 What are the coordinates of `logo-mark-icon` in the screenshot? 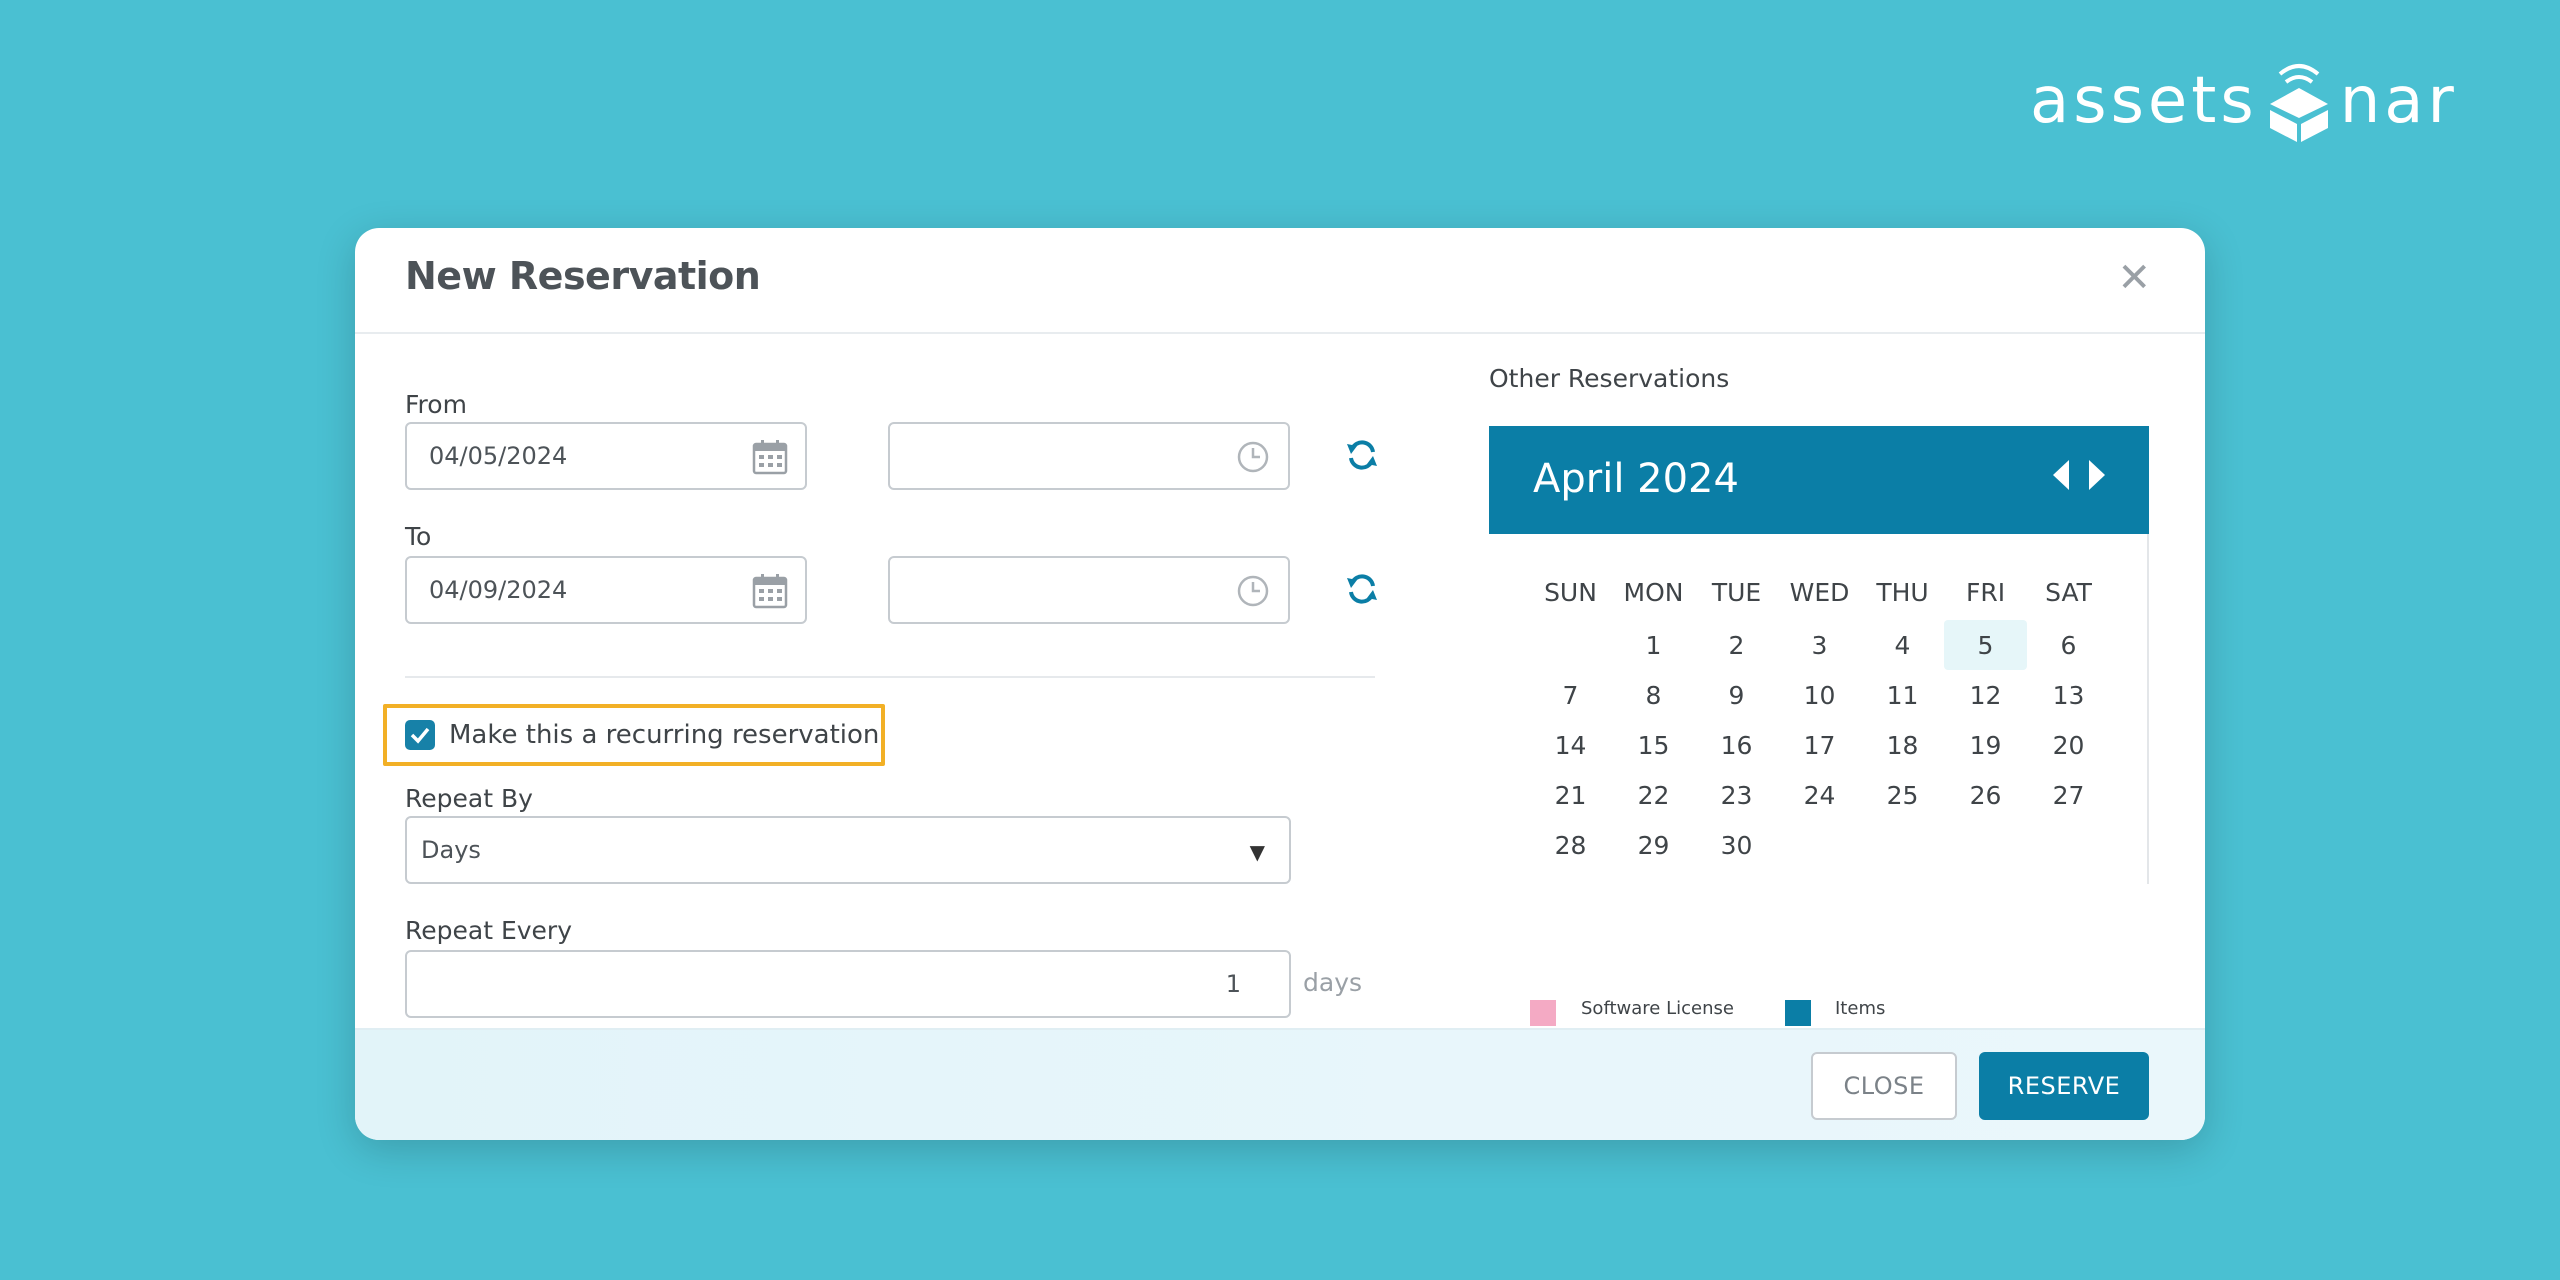 It's located at (2298, 103).